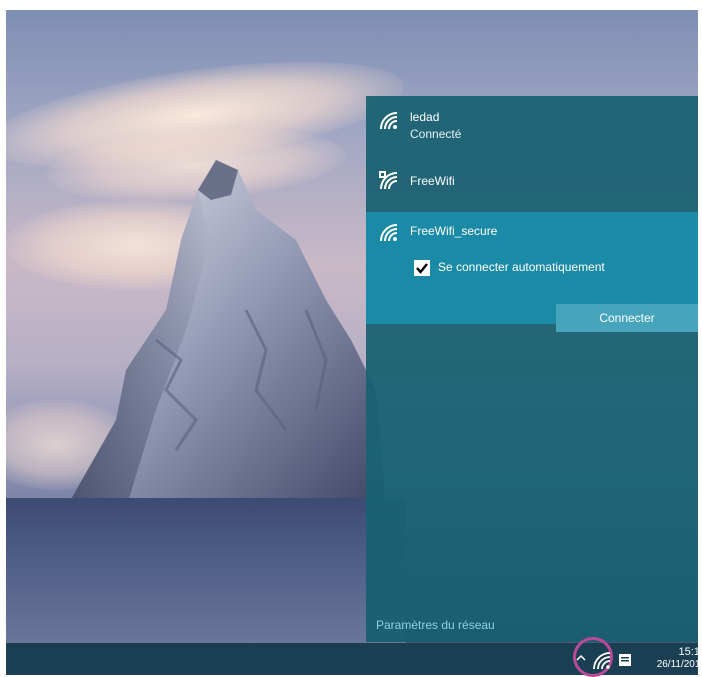 The width and height of the screenshot is (702, 677). I want to click on network-item-ledad: ledad Connecté, so click(532, 125).